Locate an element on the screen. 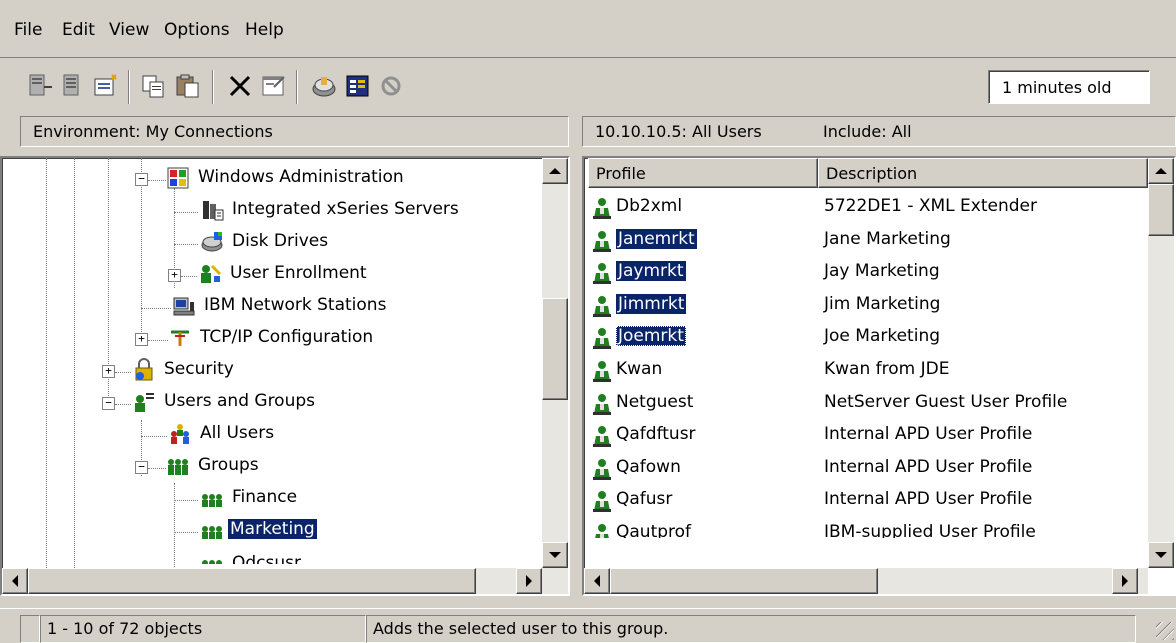  disconnect-icon is located at coordinates (72, 86).